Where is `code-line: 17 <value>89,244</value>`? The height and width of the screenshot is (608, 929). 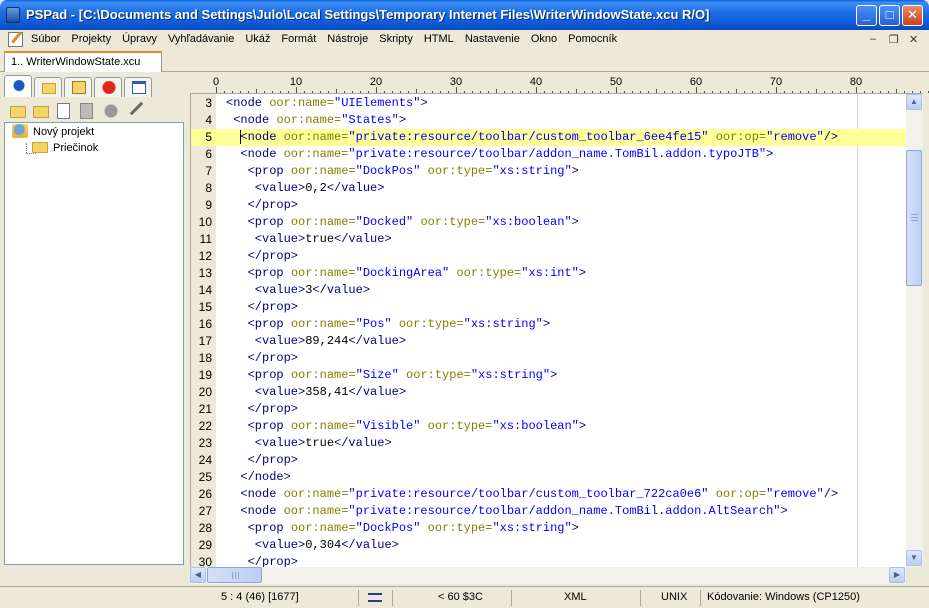
code-line: 17 <value>89,244</value> is located at coordinates (548, 341).